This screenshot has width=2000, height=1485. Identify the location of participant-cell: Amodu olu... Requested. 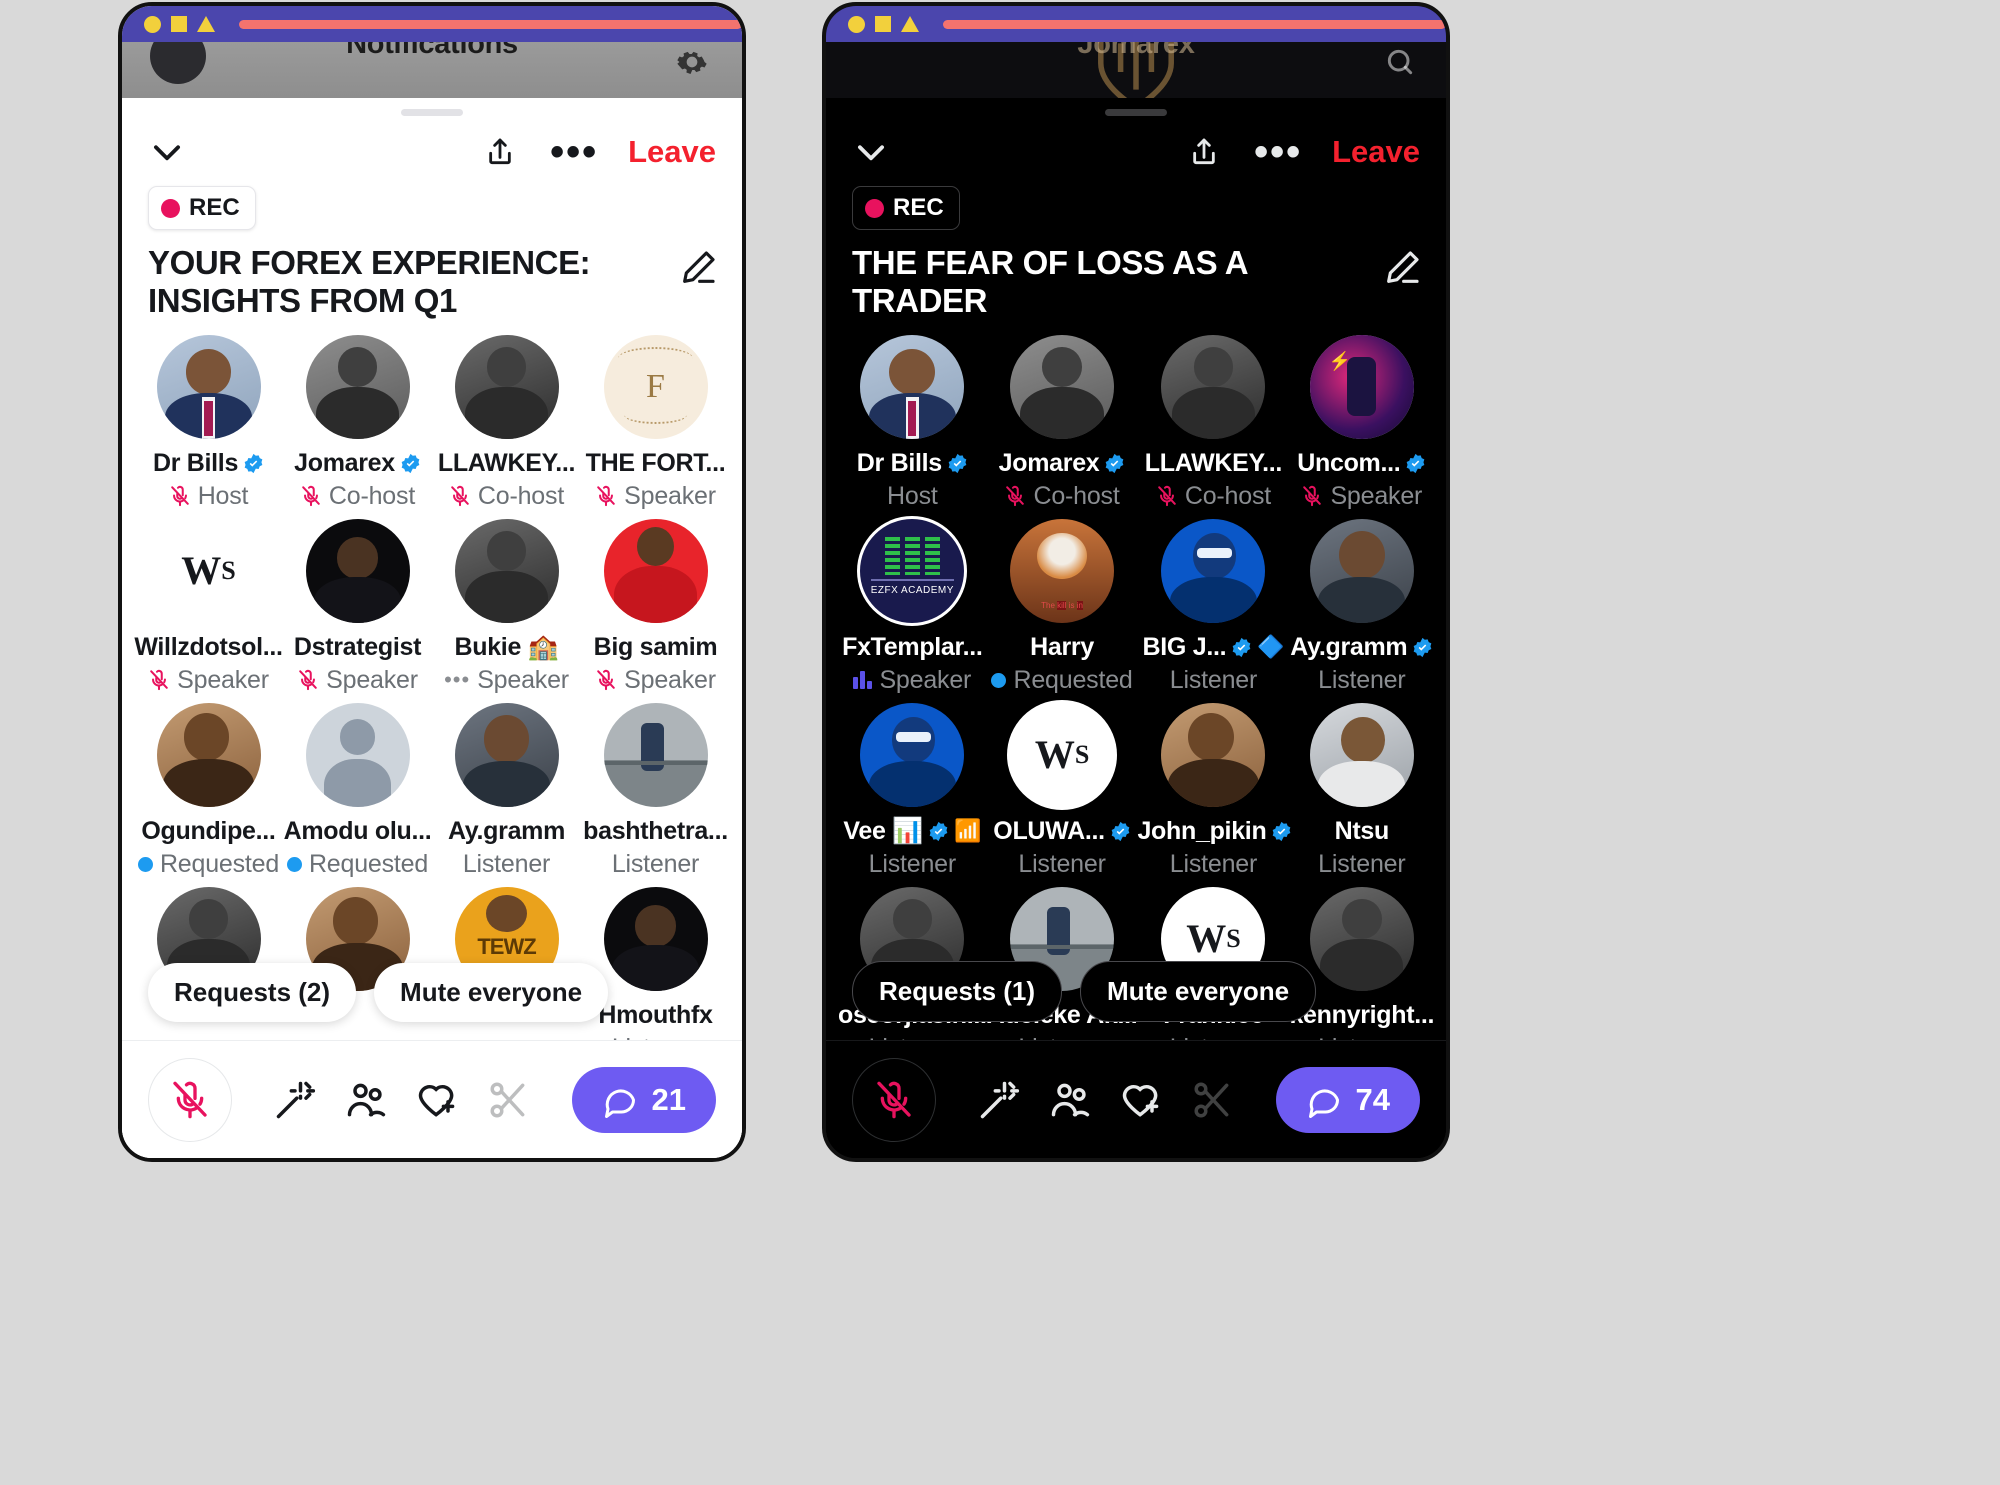
(357, 790).